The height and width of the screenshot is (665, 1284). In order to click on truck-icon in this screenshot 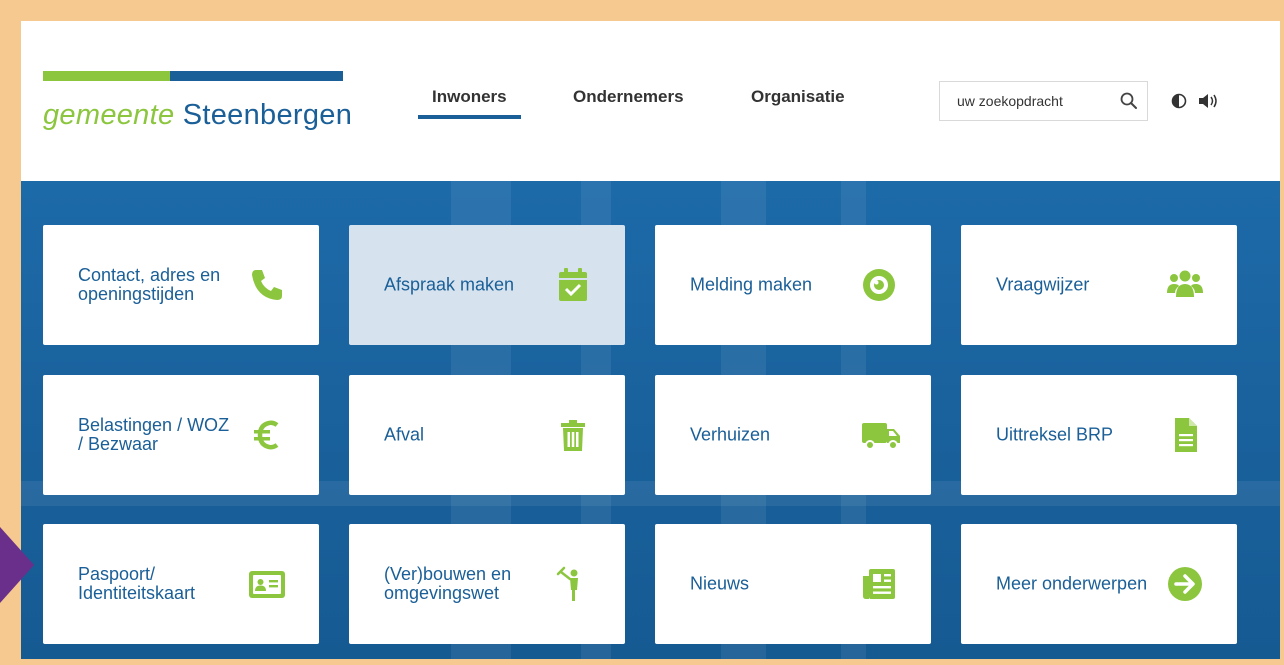, I will do `click(881, 436)`.